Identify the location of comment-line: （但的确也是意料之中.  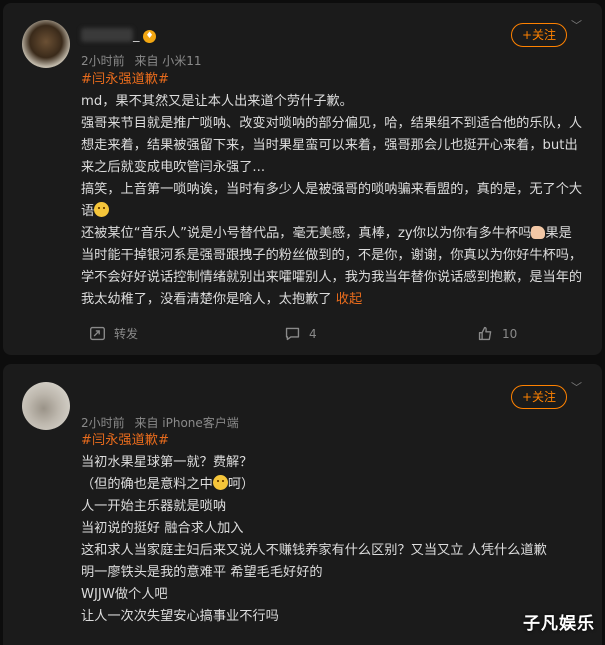
(147, 484).